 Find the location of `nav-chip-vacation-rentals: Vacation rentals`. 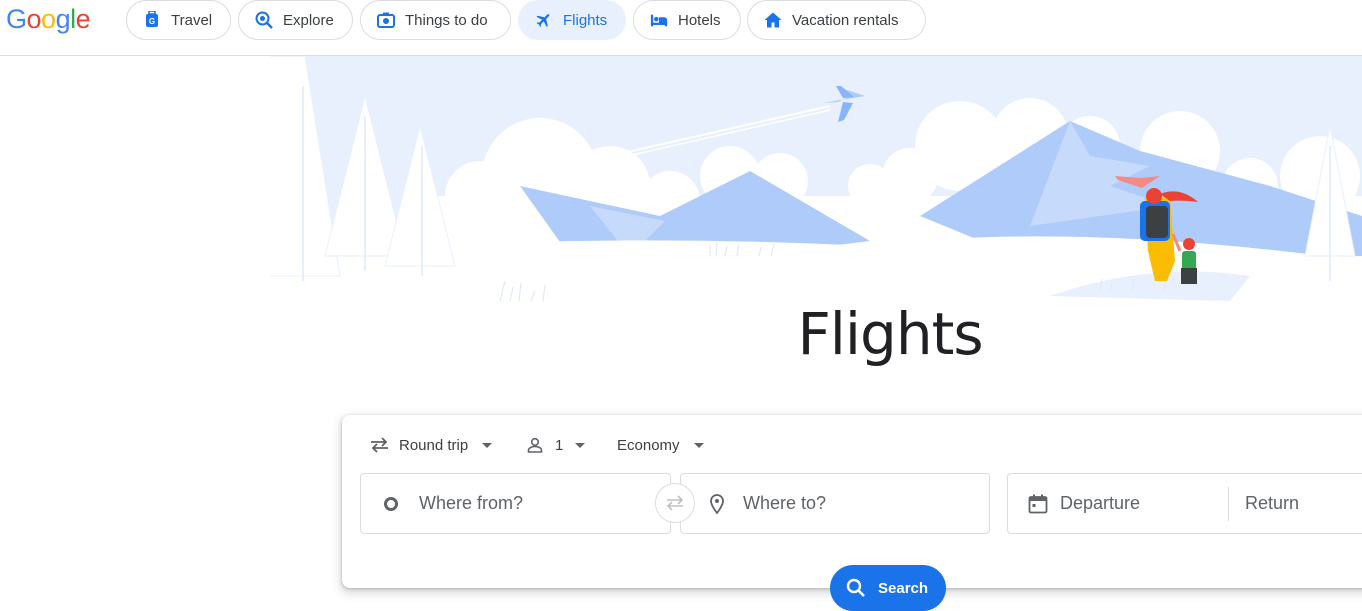

nav-chip-vacation-rentals: Vacation rentals is located at coordinates (836, 20).